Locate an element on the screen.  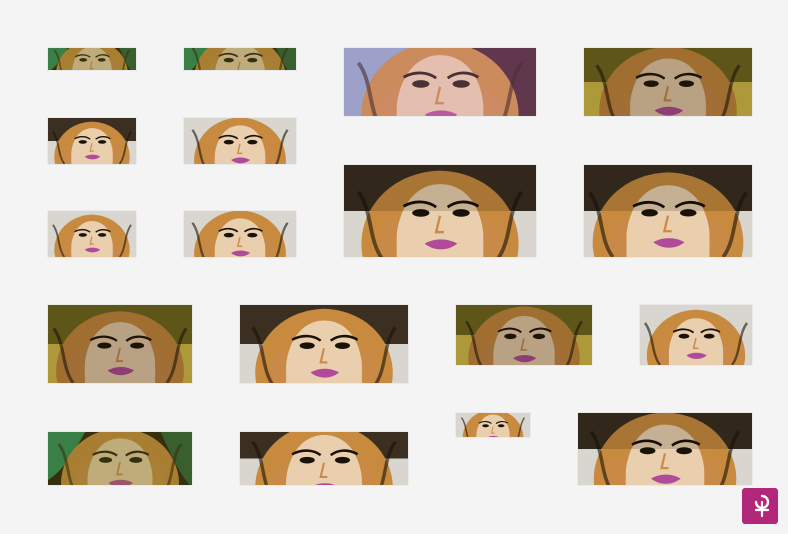
brand-logo-icon is located at coordinates (760, 506).